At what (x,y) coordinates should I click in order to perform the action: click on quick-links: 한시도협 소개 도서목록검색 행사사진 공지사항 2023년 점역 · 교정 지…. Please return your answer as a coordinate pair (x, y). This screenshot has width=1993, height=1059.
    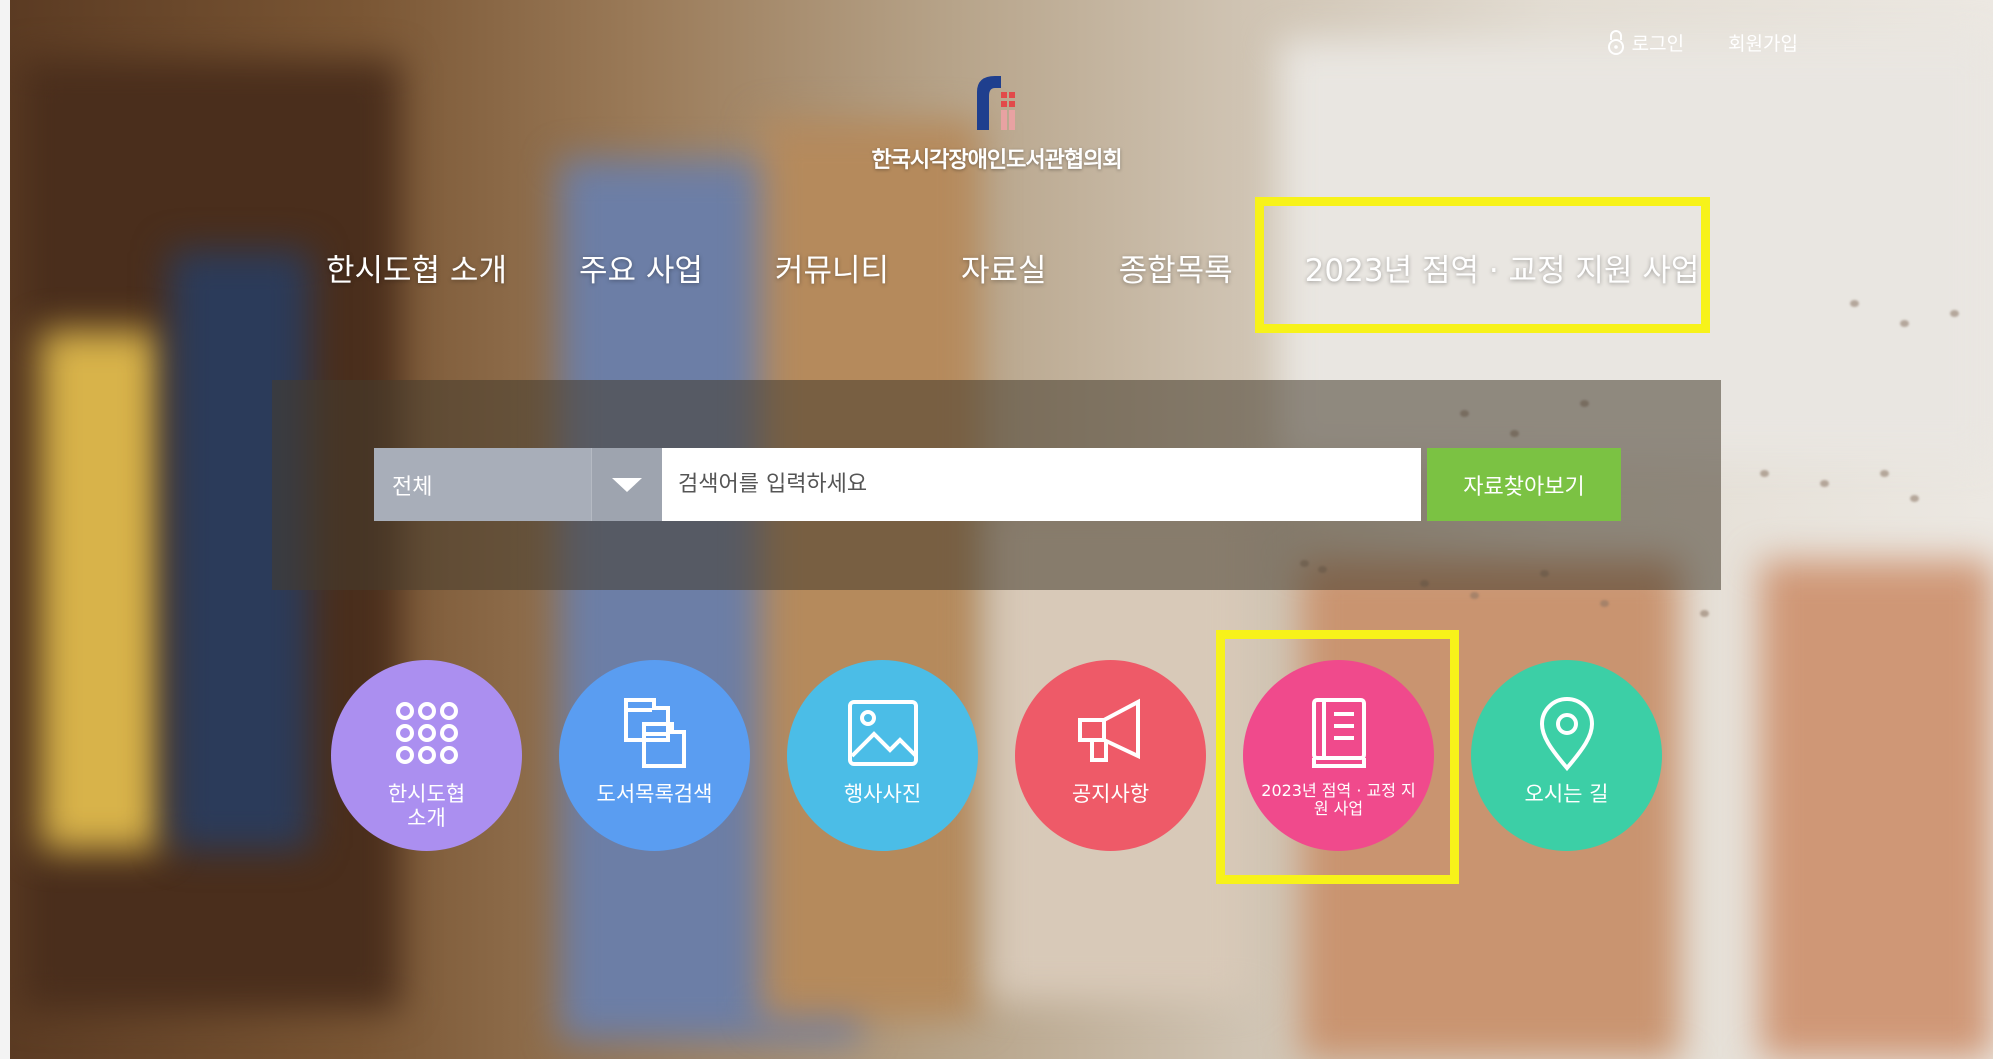
    Looking at the image, I should click on (996, 755).